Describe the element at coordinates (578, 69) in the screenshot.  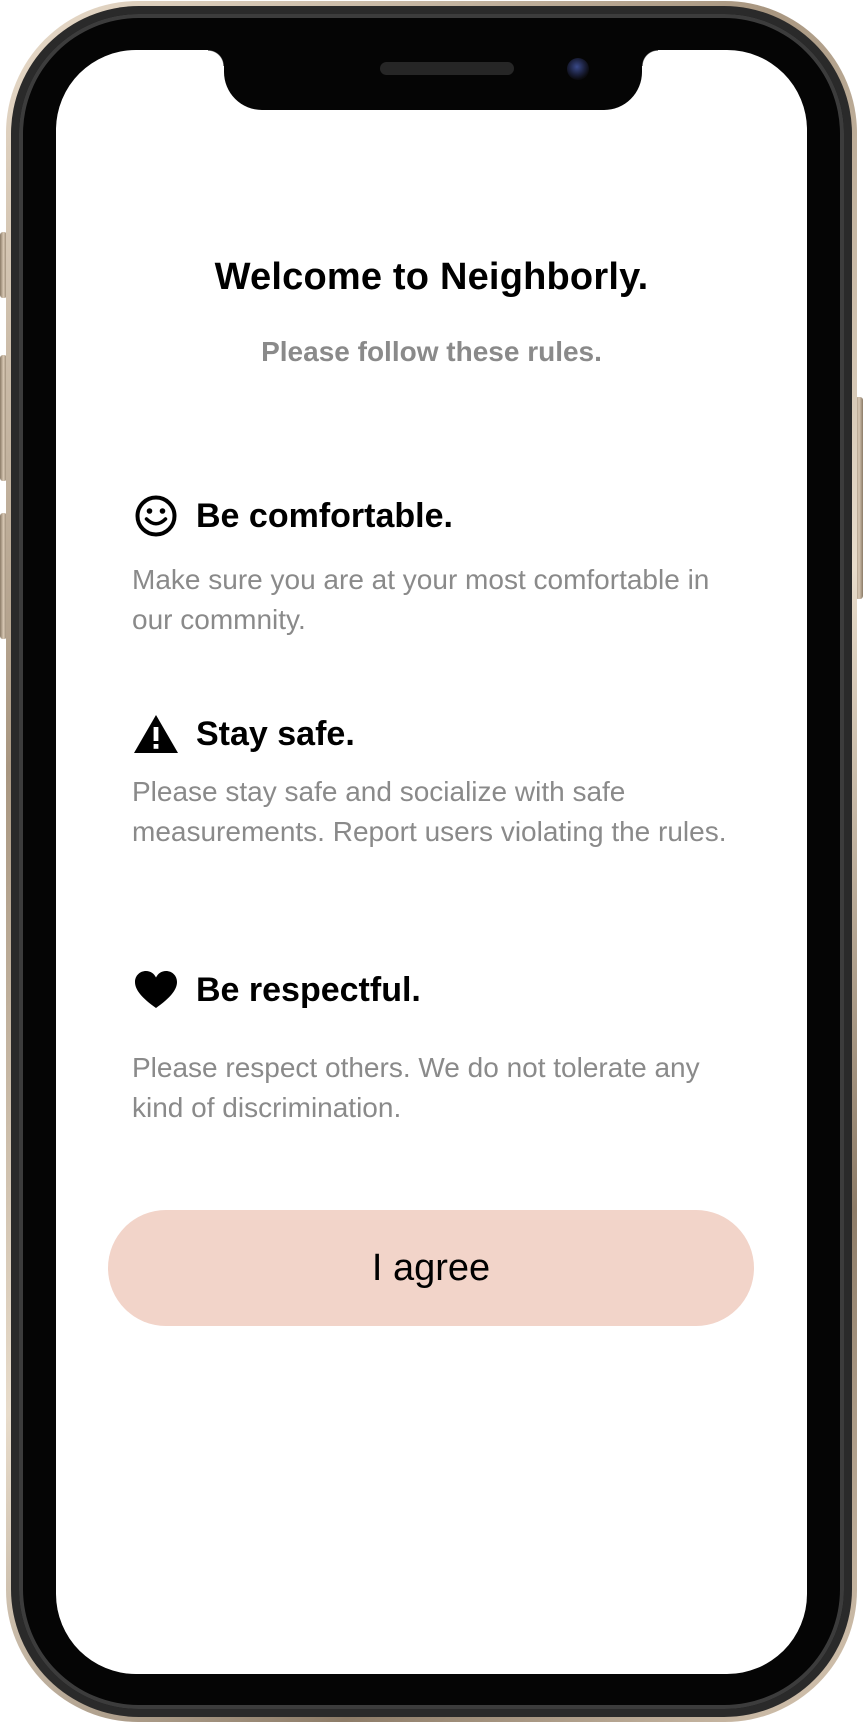
I see `front-camera` at that location.